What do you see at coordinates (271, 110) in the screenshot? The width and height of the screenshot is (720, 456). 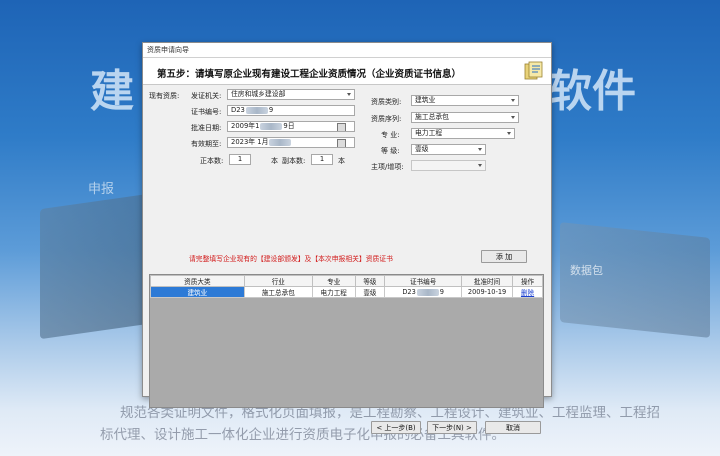 I see `cert-no-suffix: 9` at bounding box center [271, 110].